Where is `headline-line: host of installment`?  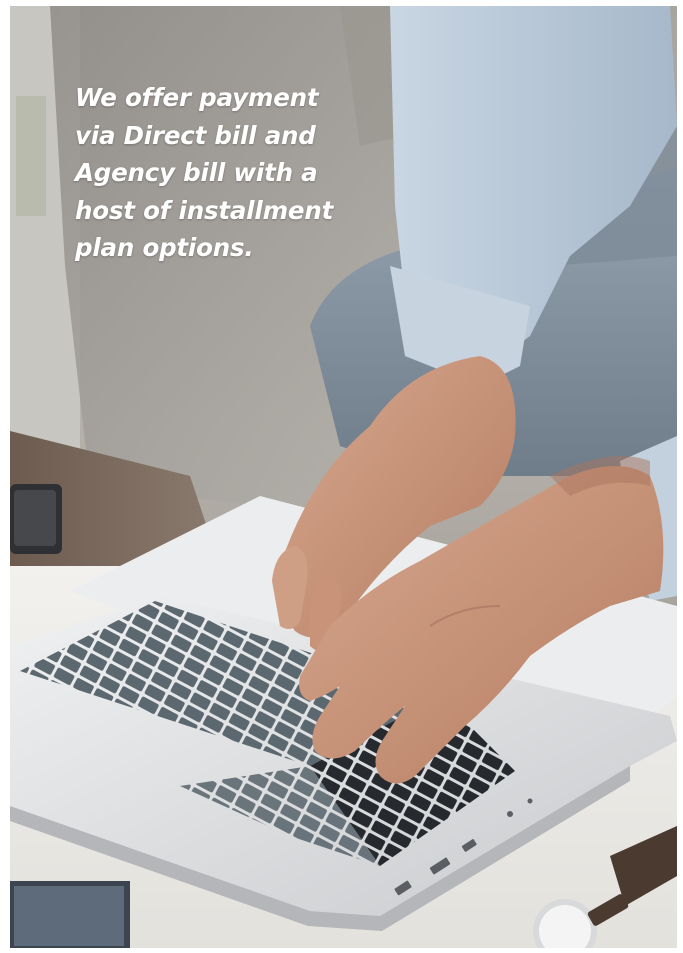 headline-line: host of installment is located at coordinates (204, 210).